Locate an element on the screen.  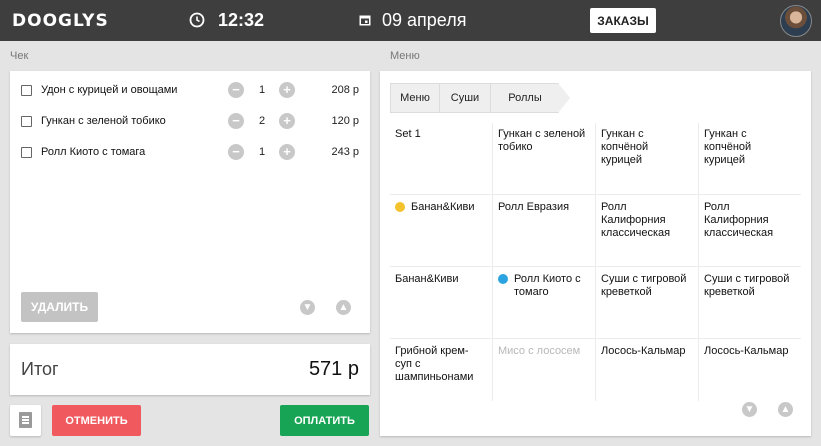
total-value: 571 р is located at coordinates (333, 369).